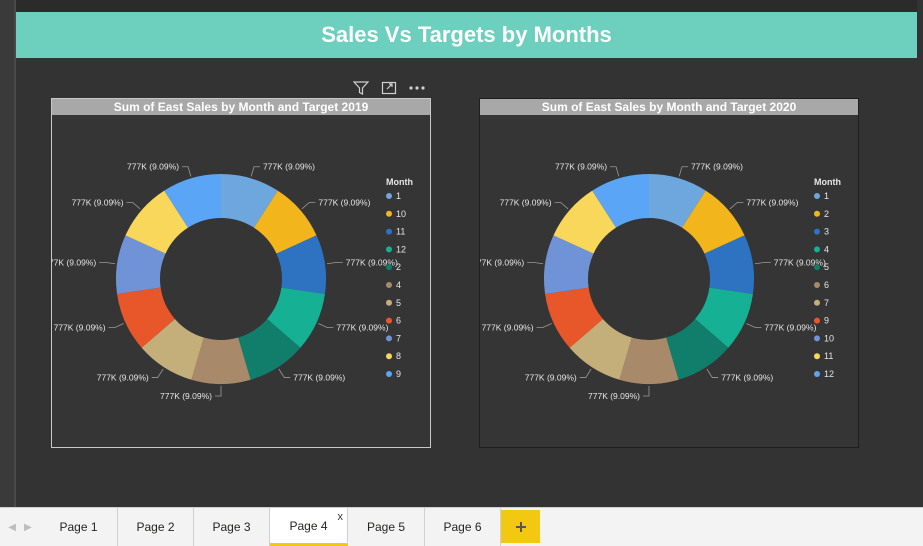 Image resolution: width=923 pixels, height=546 pixels. Describe the element at coordinates (398, 356) in the screenshot. I see `legend-item-8: 8` at that location.